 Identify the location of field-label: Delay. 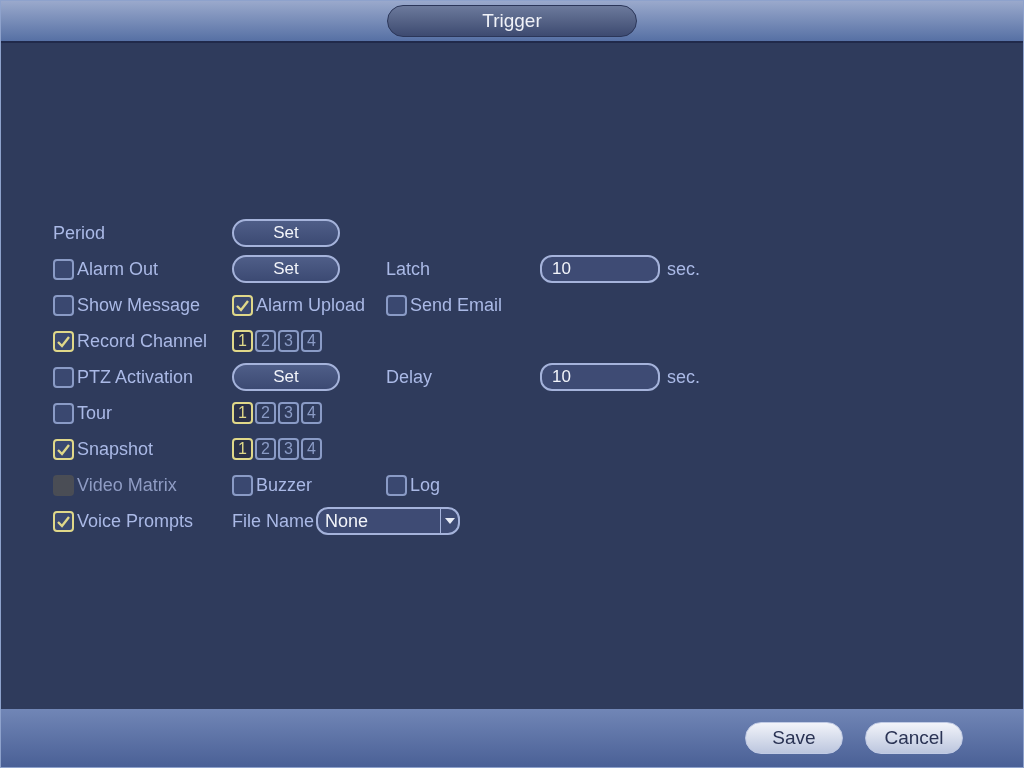
(409, 377).